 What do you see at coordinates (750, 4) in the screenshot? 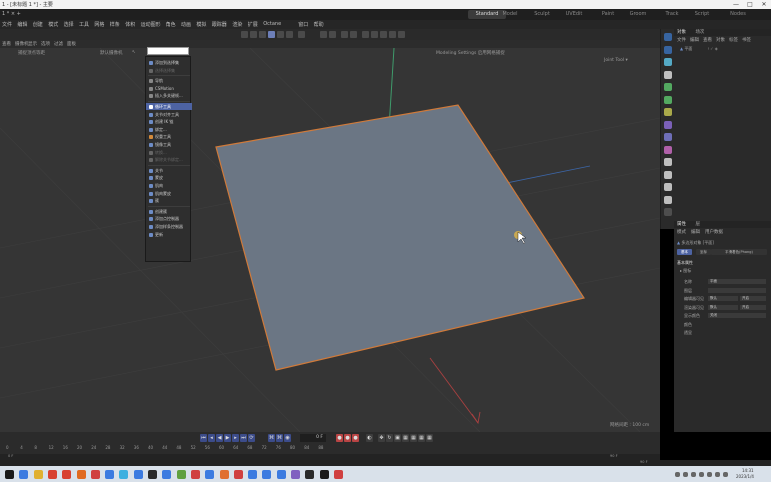
I see `maximize-button: □` at bounding box center [750, 4].